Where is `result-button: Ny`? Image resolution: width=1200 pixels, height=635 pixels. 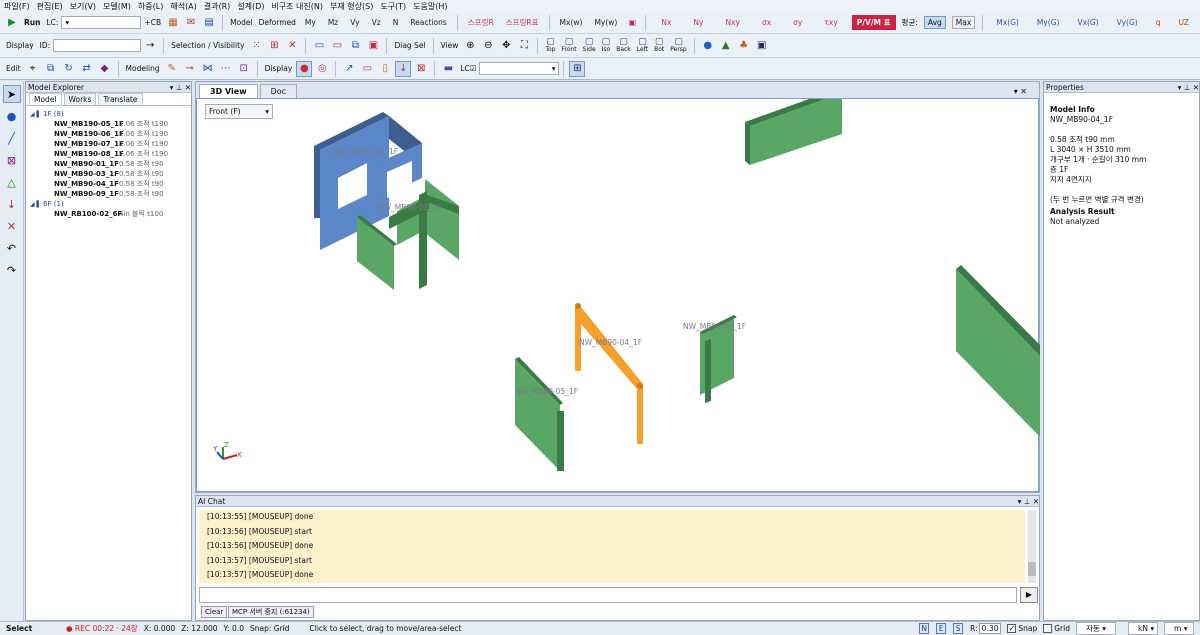 result-button: Ny is located at coordinates (698, 22).